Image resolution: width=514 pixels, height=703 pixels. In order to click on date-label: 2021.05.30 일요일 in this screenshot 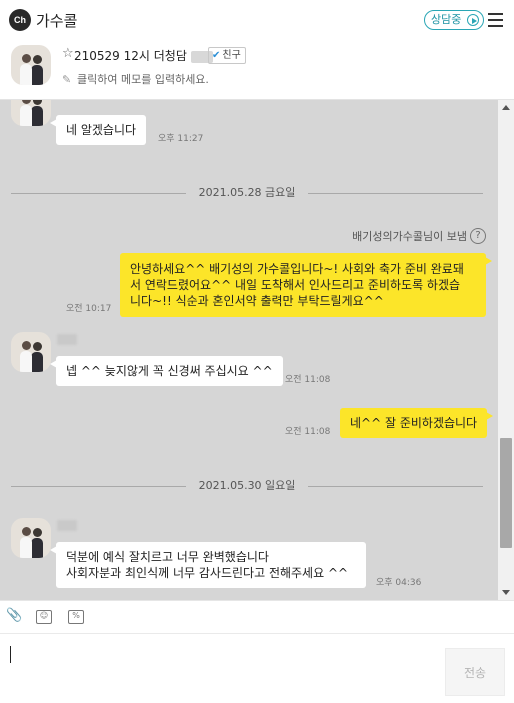, I will do `click(247, 485)`.